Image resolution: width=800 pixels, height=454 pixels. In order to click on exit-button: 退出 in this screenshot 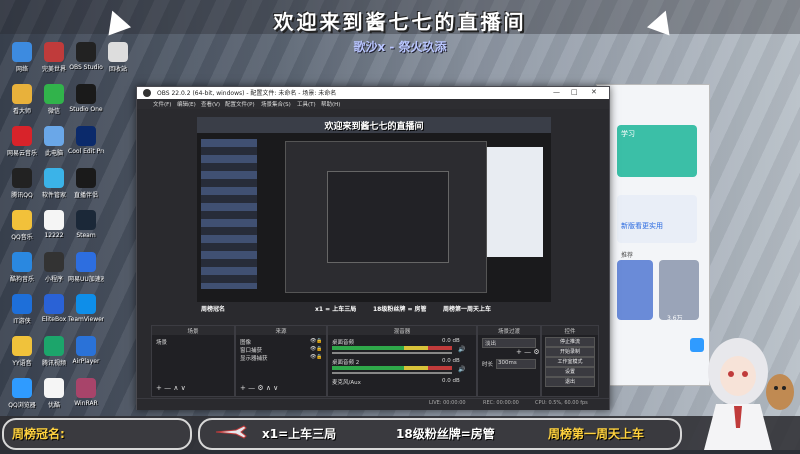, I will do `click(570, 382)`.